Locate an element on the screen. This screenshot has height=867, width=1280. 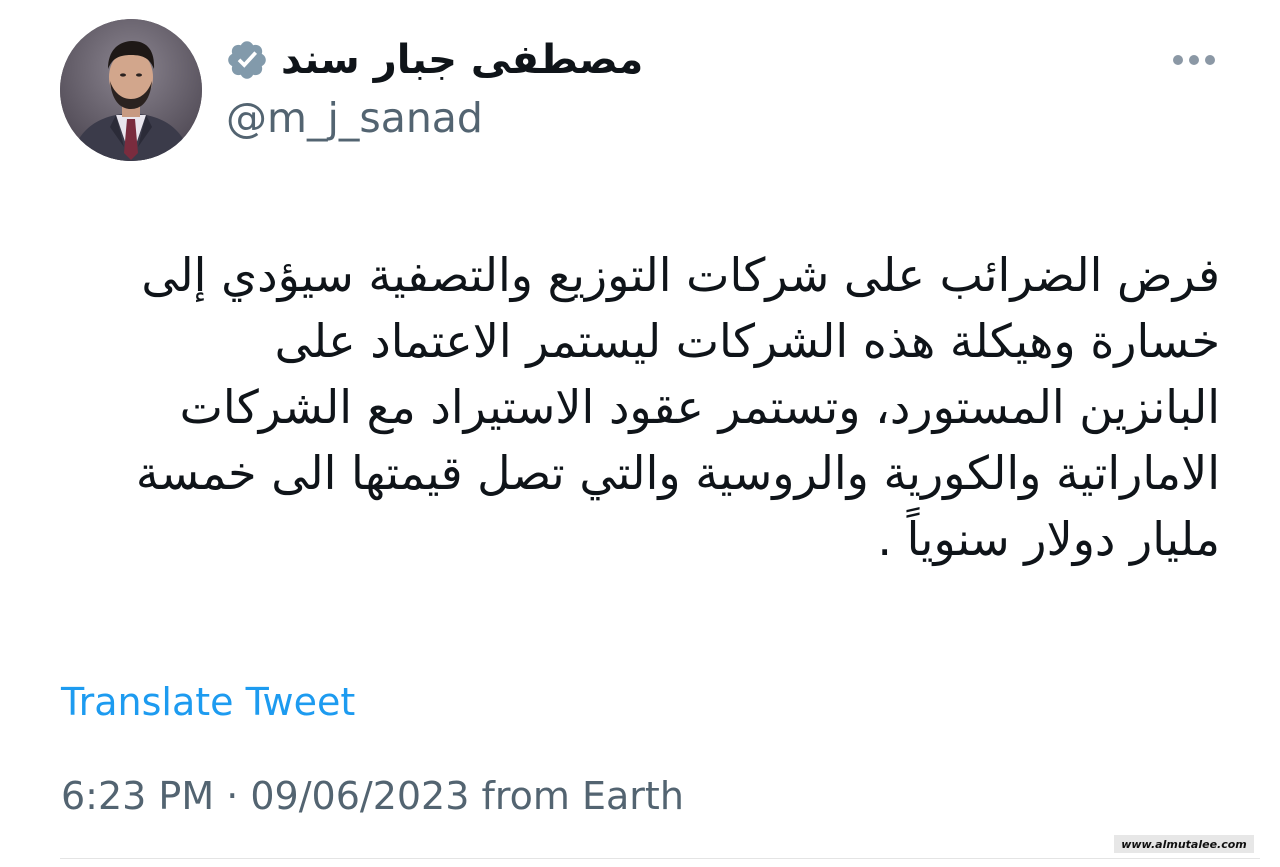
verified-badge-icon is located at coordinates (247, 60).